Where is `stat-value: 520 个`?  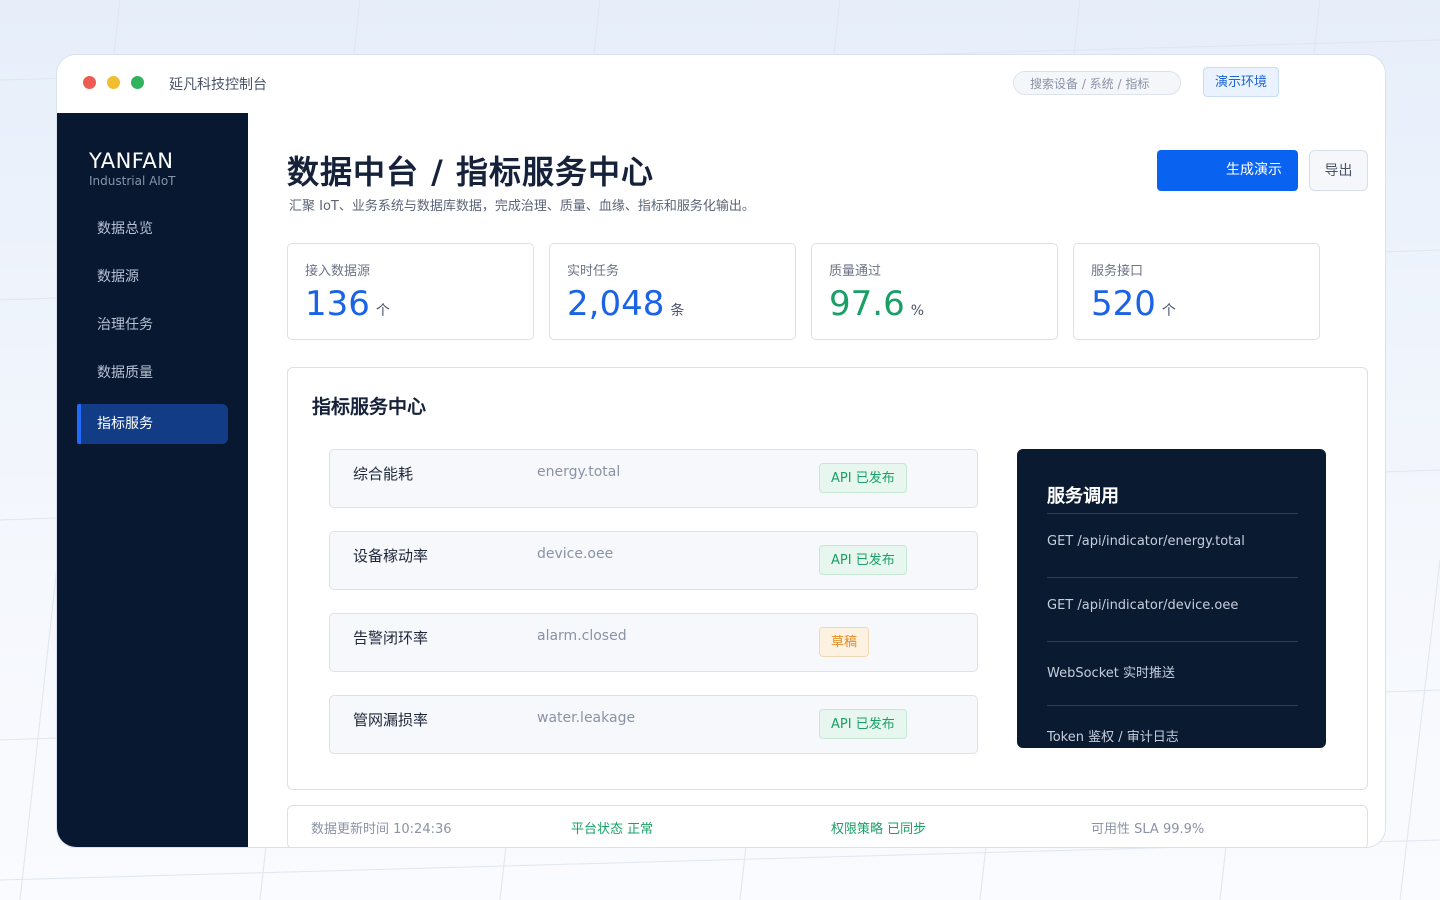
stat-value: 520 个 is located at coordinates (1133, 304).